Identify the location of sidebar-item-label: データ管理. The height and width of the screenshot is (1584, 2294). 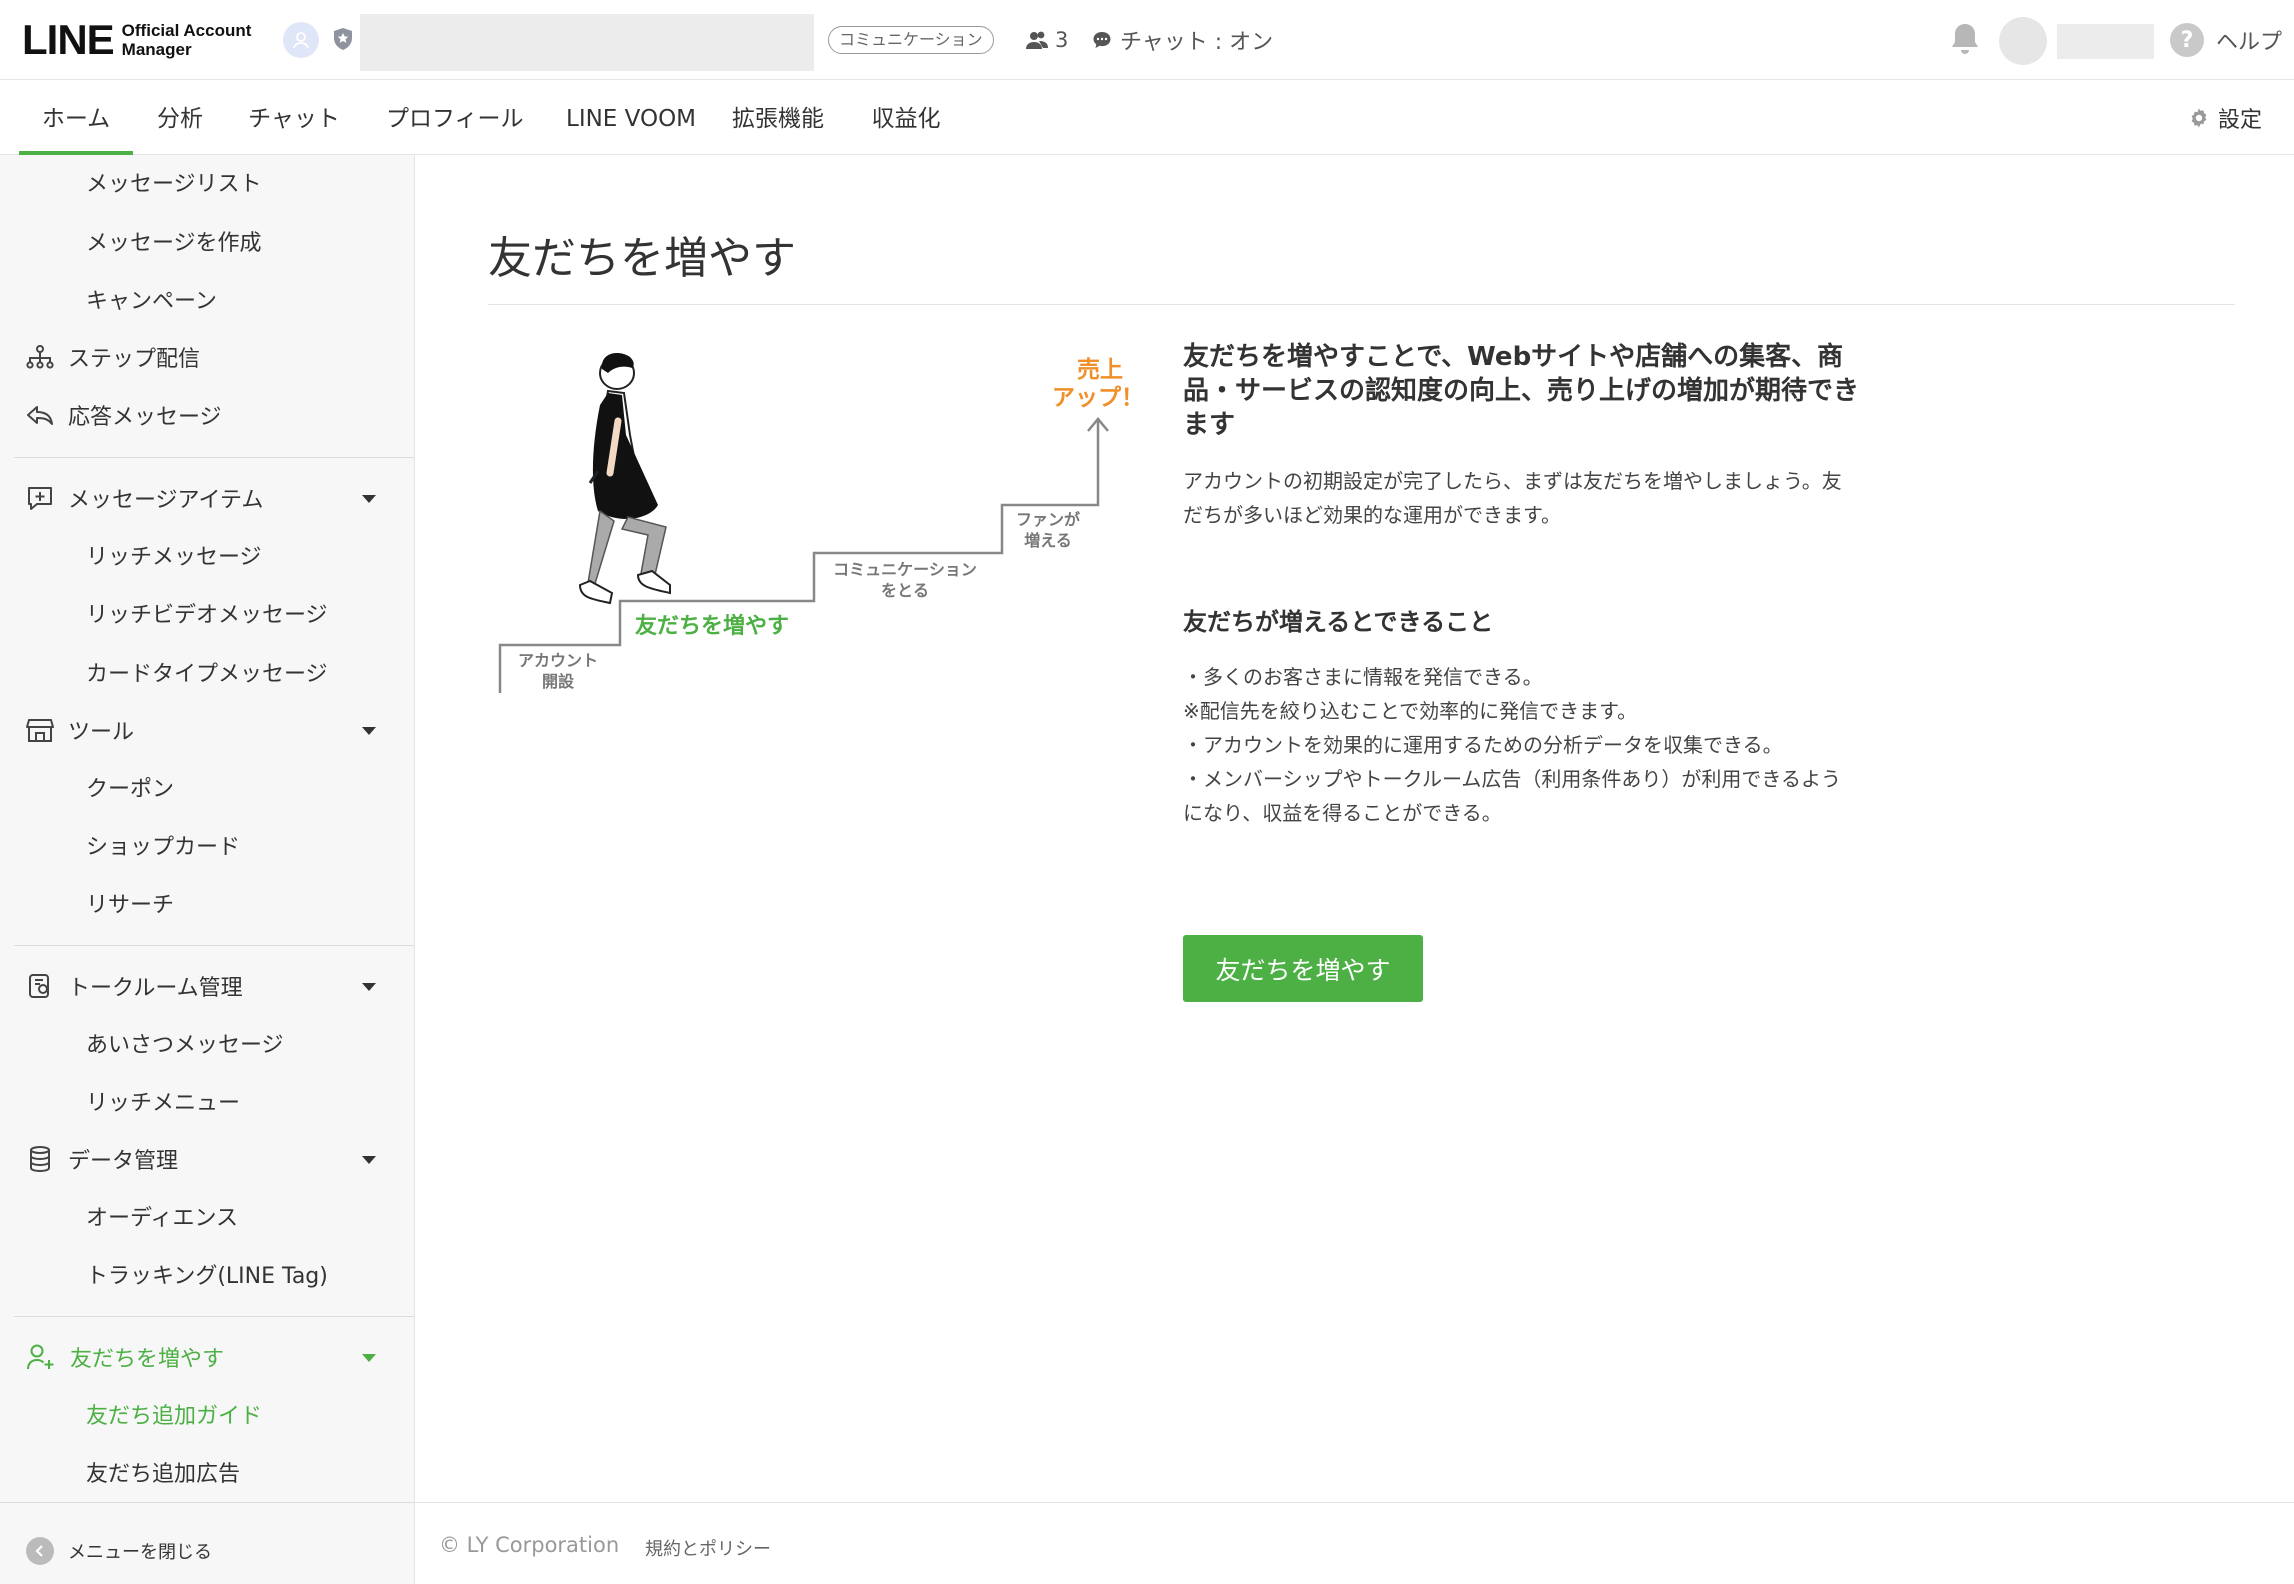
(123, 1161).